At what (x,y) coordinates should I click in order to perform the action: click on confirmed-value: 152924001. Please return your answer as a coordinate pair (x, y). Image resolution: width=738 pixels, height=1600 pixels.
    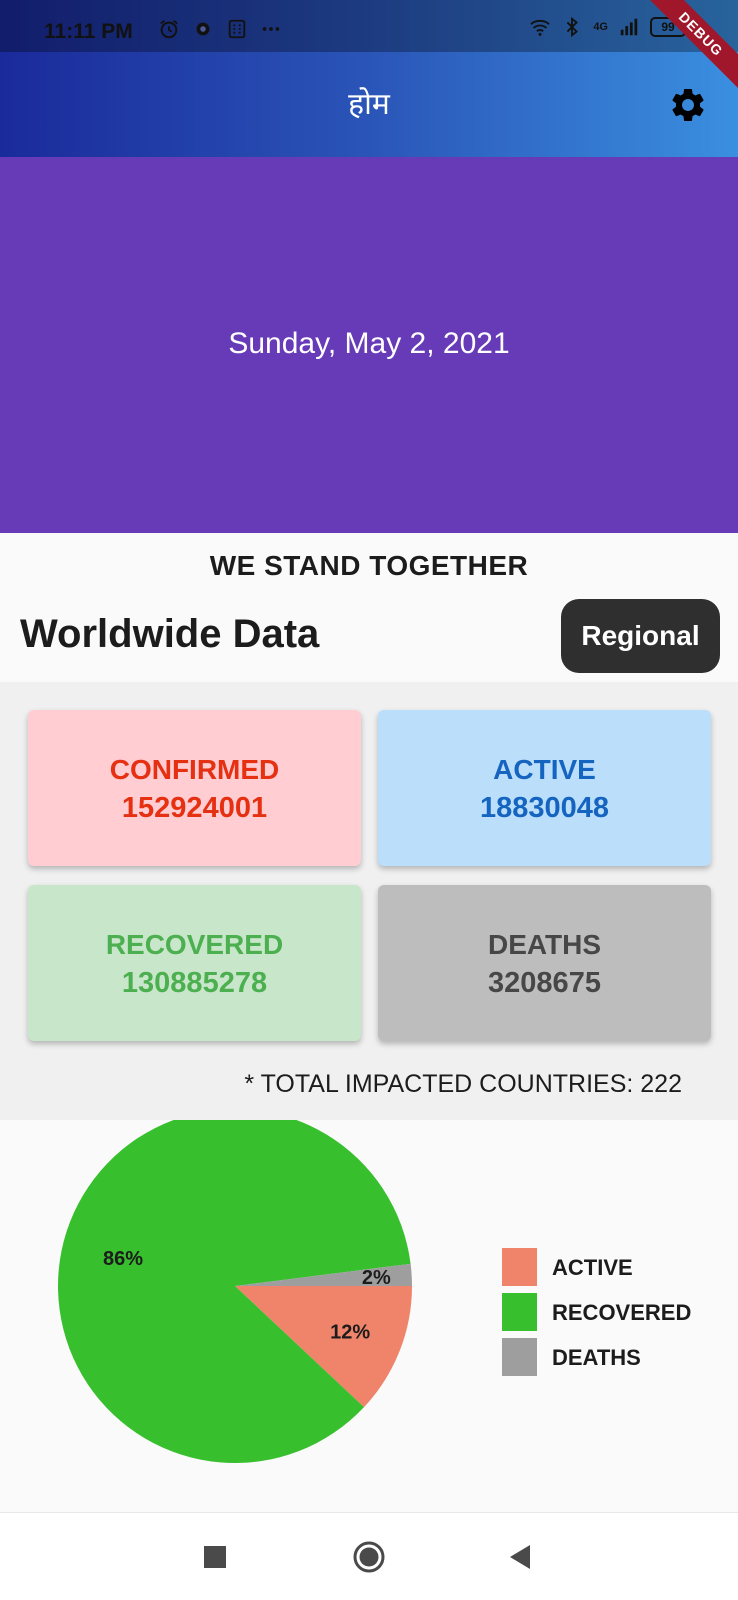
    Looking at the image, I should click on (194, 808).